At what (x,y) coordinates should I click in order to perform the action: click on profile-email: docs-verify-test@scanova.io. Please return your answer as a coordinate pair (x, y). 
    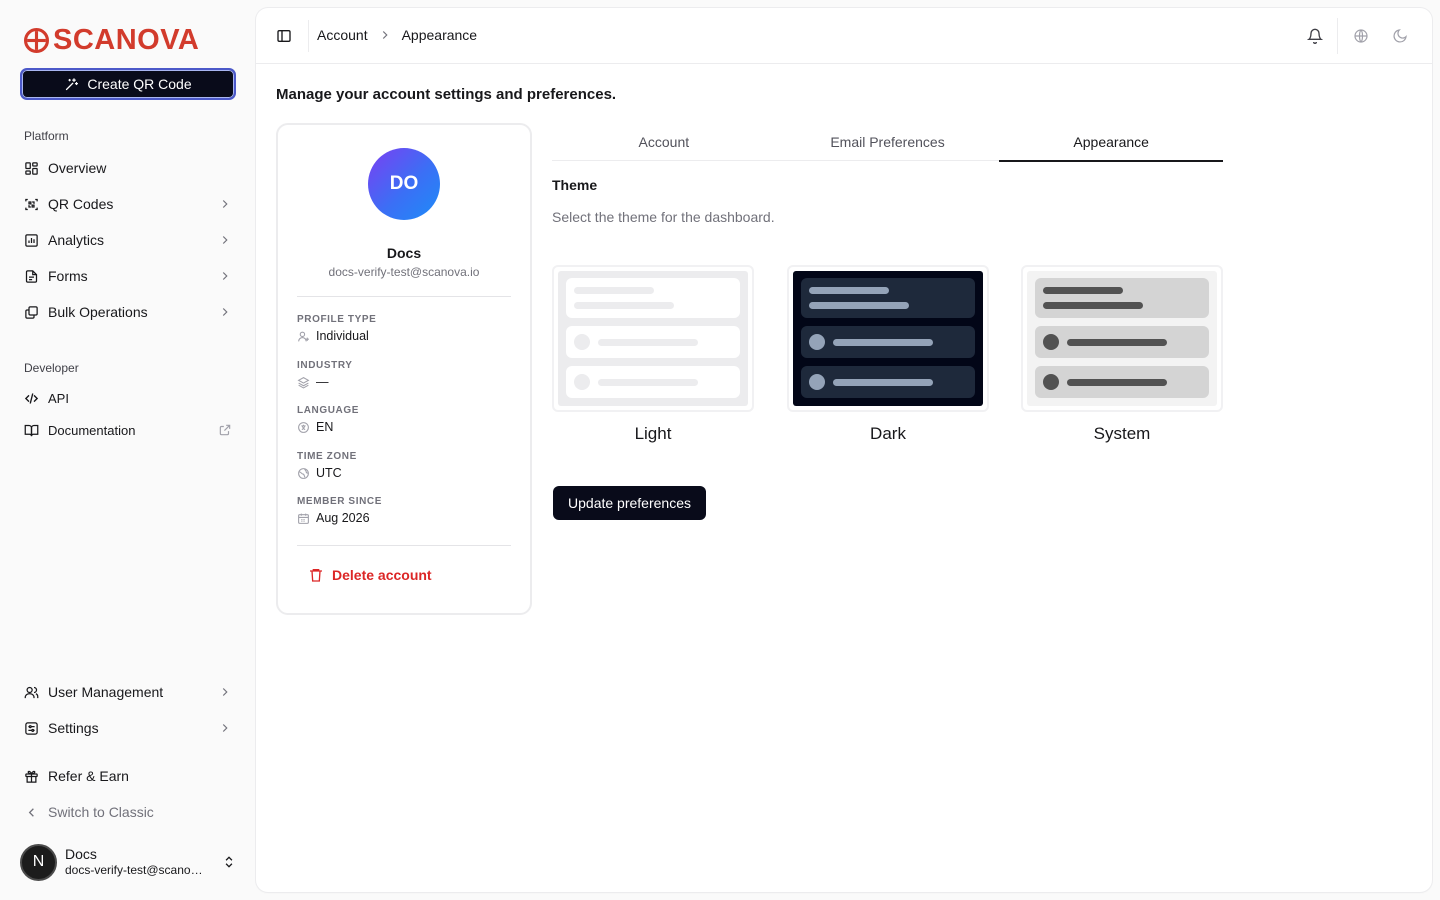
    Looking at the image, I should click on (404, 272).